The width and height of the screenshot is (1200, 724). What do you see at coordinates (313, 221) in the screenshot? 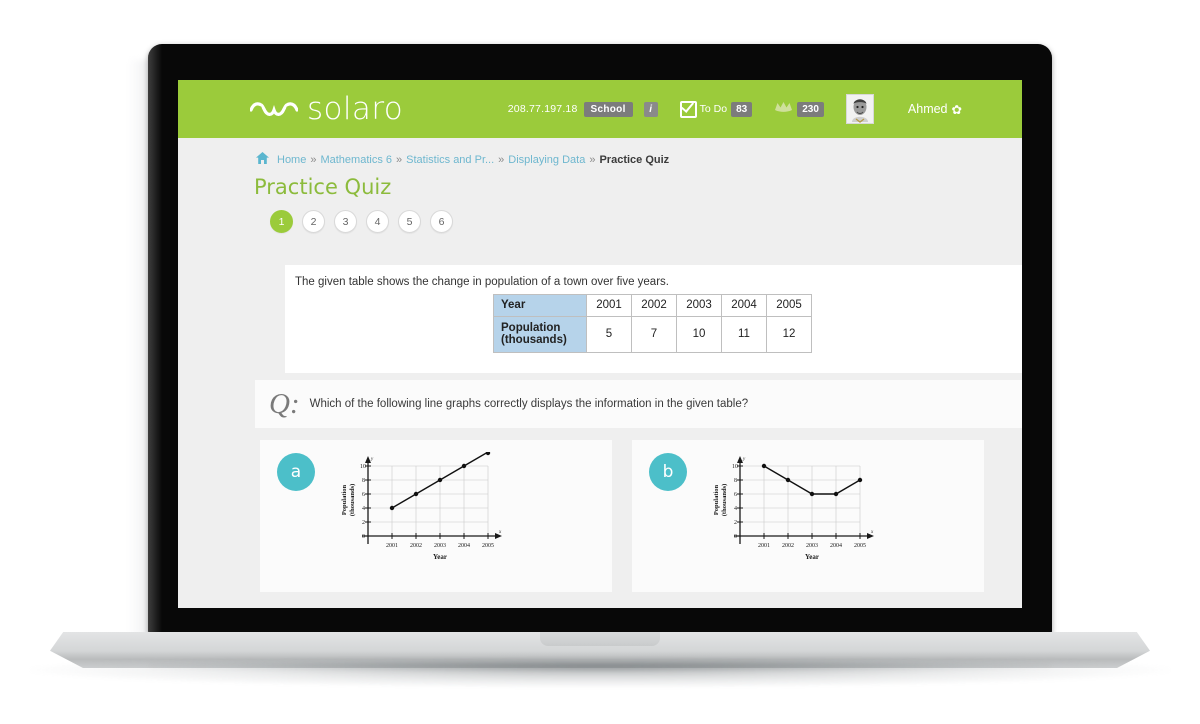
I see `pager-item-2: 2` at bounding box center [313, 221].